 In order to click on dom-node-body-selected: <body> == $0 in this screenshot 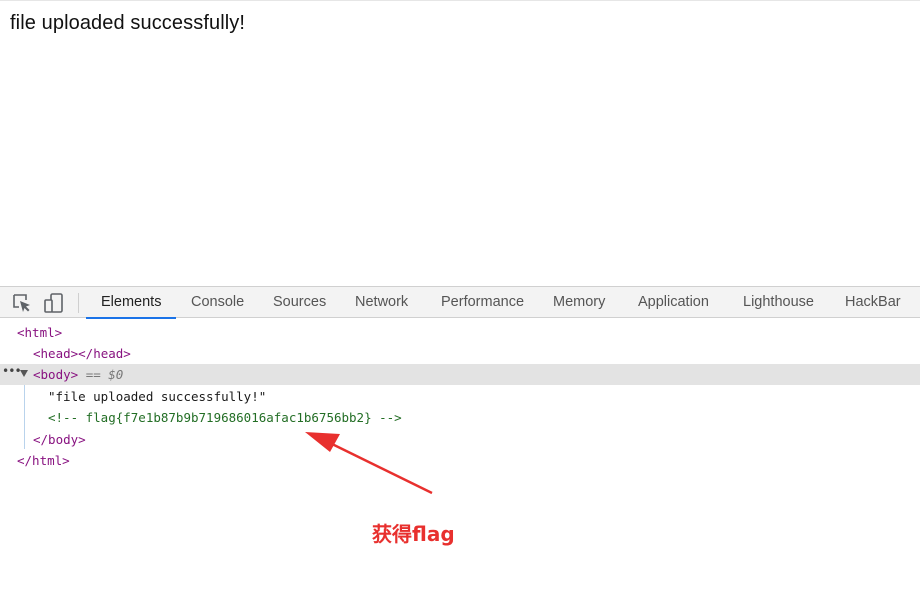, I will do `click(78, 374)`.